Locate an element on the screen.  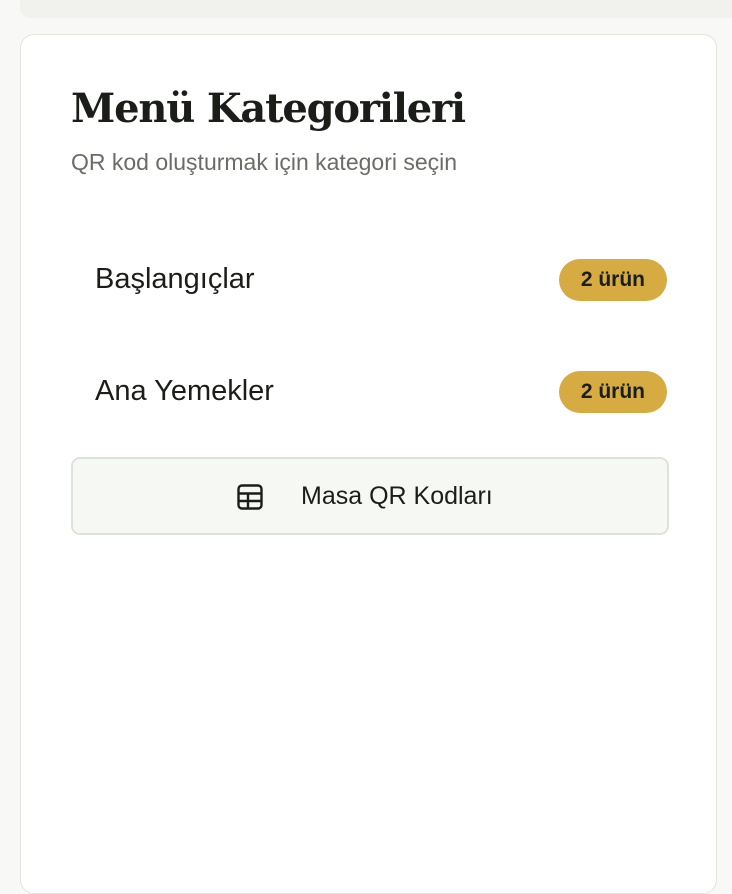
category-label: Başlangıçlar is located at coordinates (175, 279).